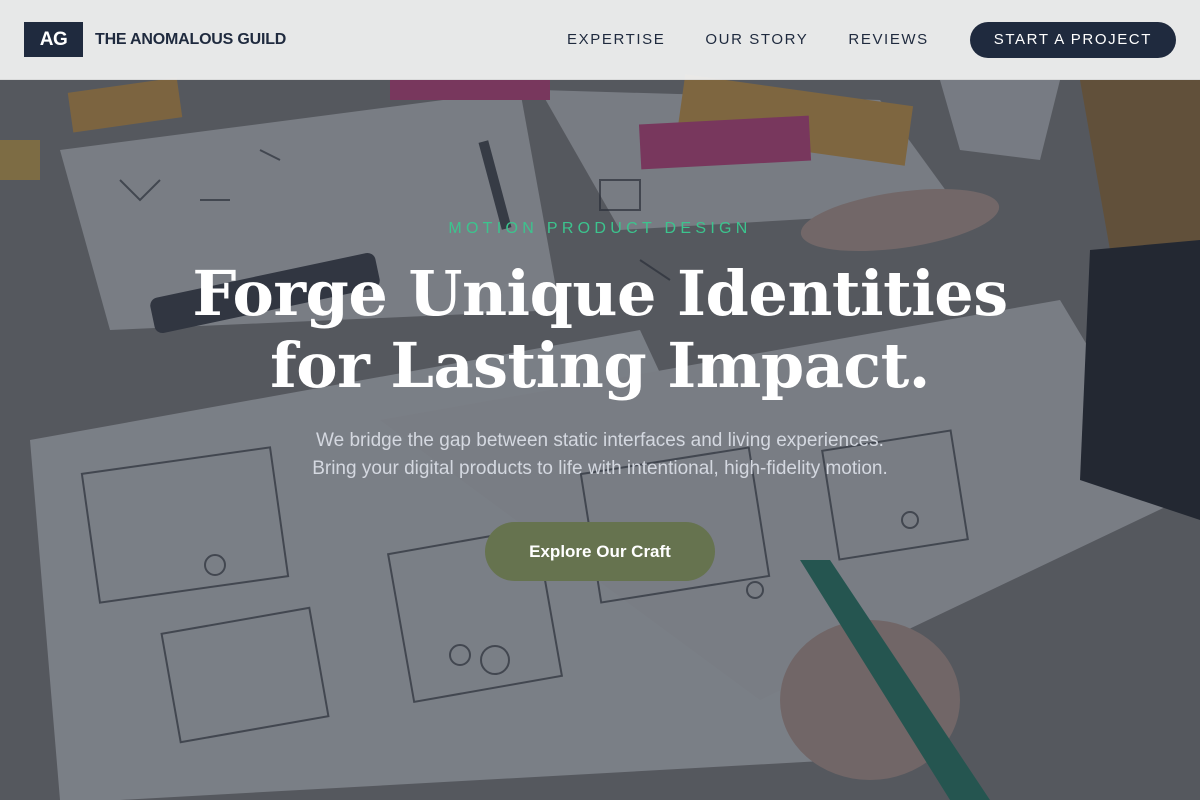 The height and width of the screenshot is (800, 1200). Describe the element at coordinates (600, 228) in the screenshot. I see `hero-eyebrow: MOTION PRODUCT DESIGN` at that location.